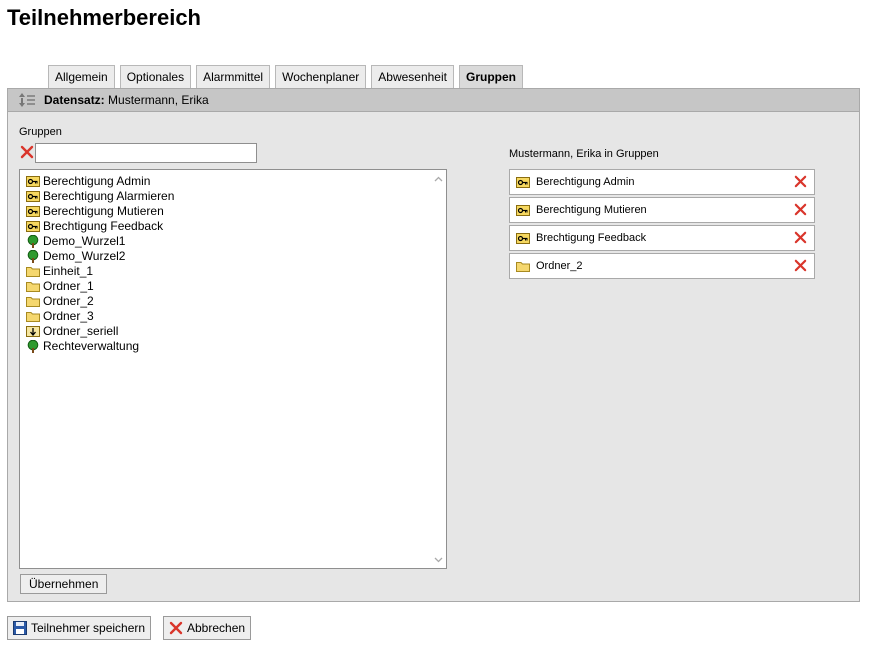  What do you see at coordinates (27, 152) in the screenshot?
I see `clear-filter-icon` at bounding box center [27, 152].